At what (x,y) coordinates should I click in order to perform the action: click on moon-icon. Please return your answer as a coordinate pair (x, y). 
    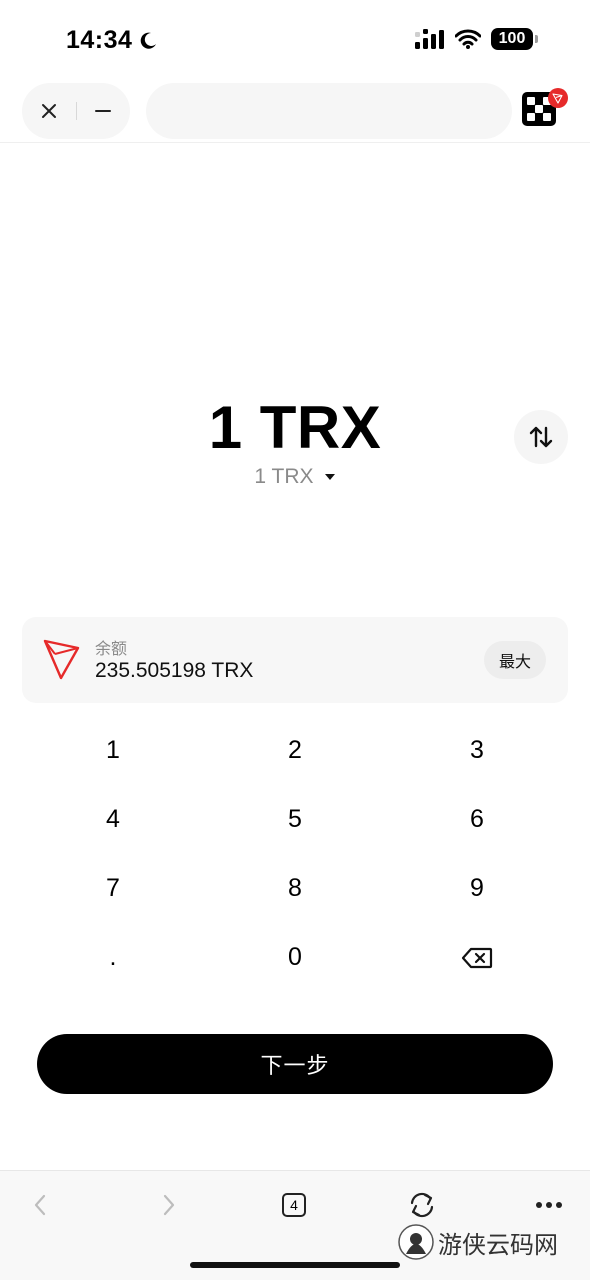
    Looking at the image, I should click on (149, 40).